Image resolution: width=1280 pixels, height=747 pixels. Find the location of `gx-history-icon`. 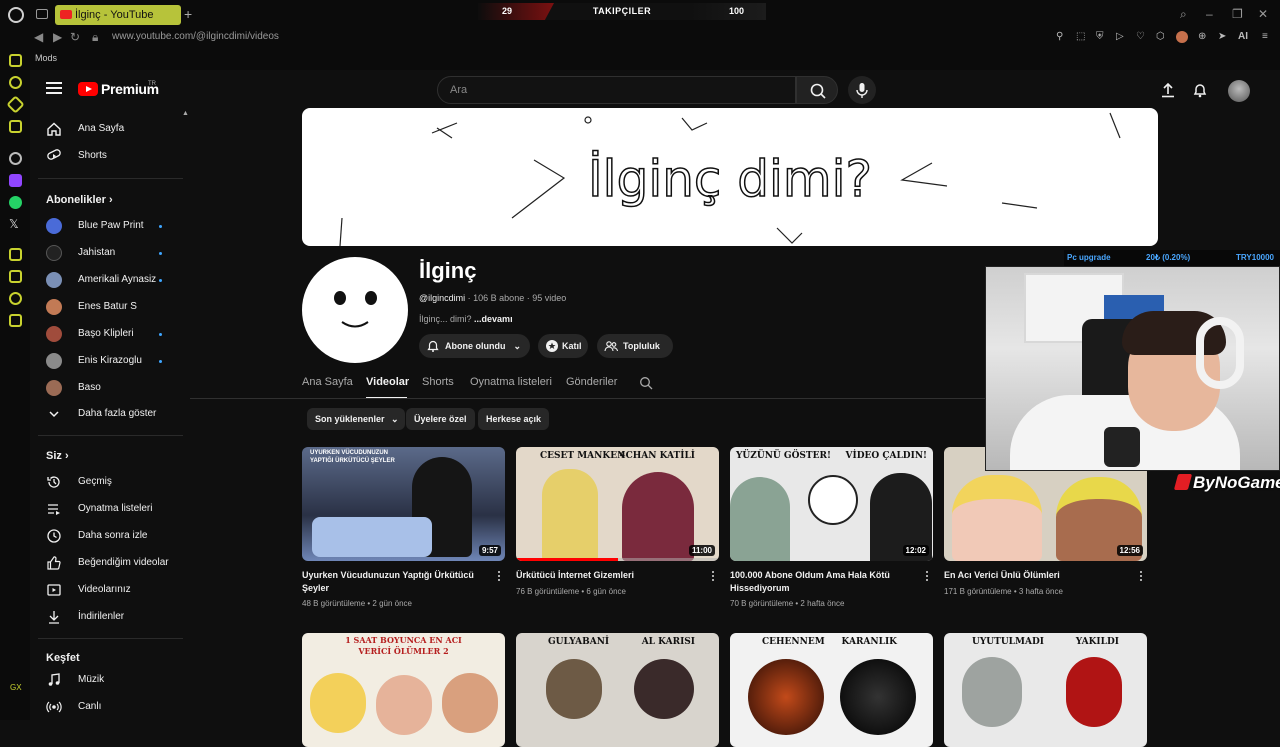

gx-history-icon is located at coordinates (15, 298).